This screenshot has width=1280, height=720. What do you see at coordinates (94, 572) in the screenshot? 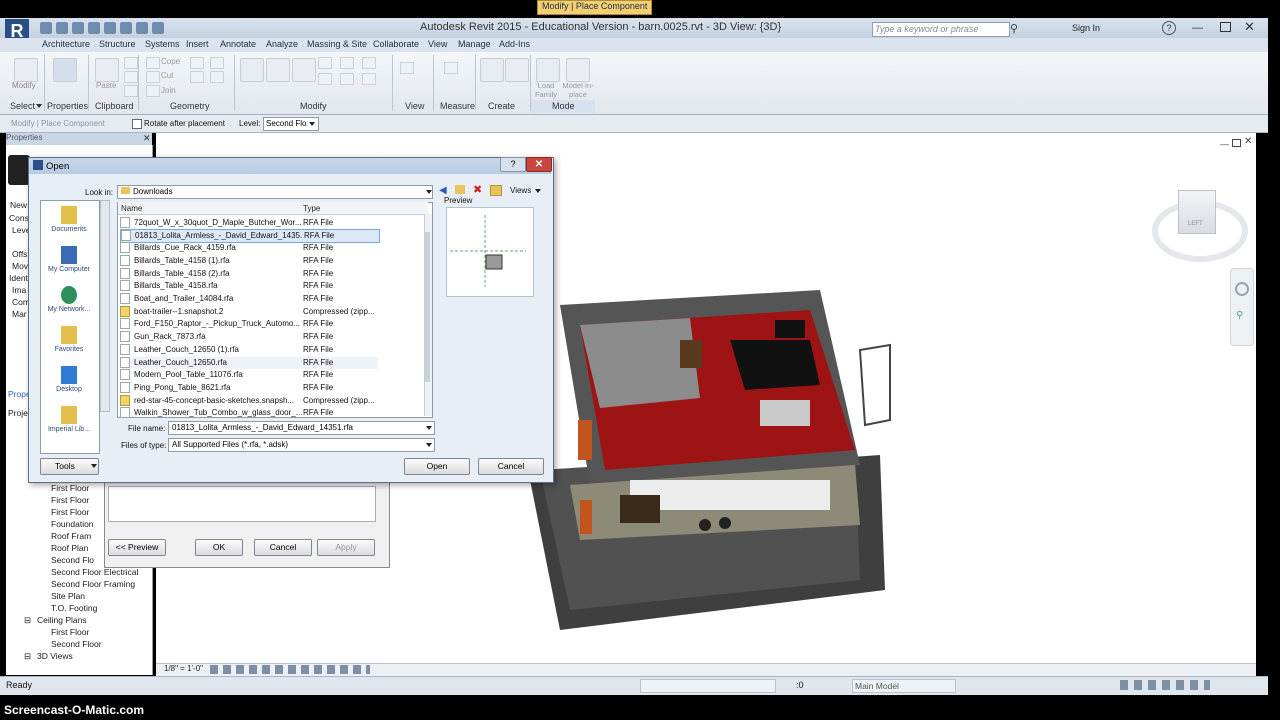
I see `tree-item: Second Floor Electrical` at bounding box center [94, 572].